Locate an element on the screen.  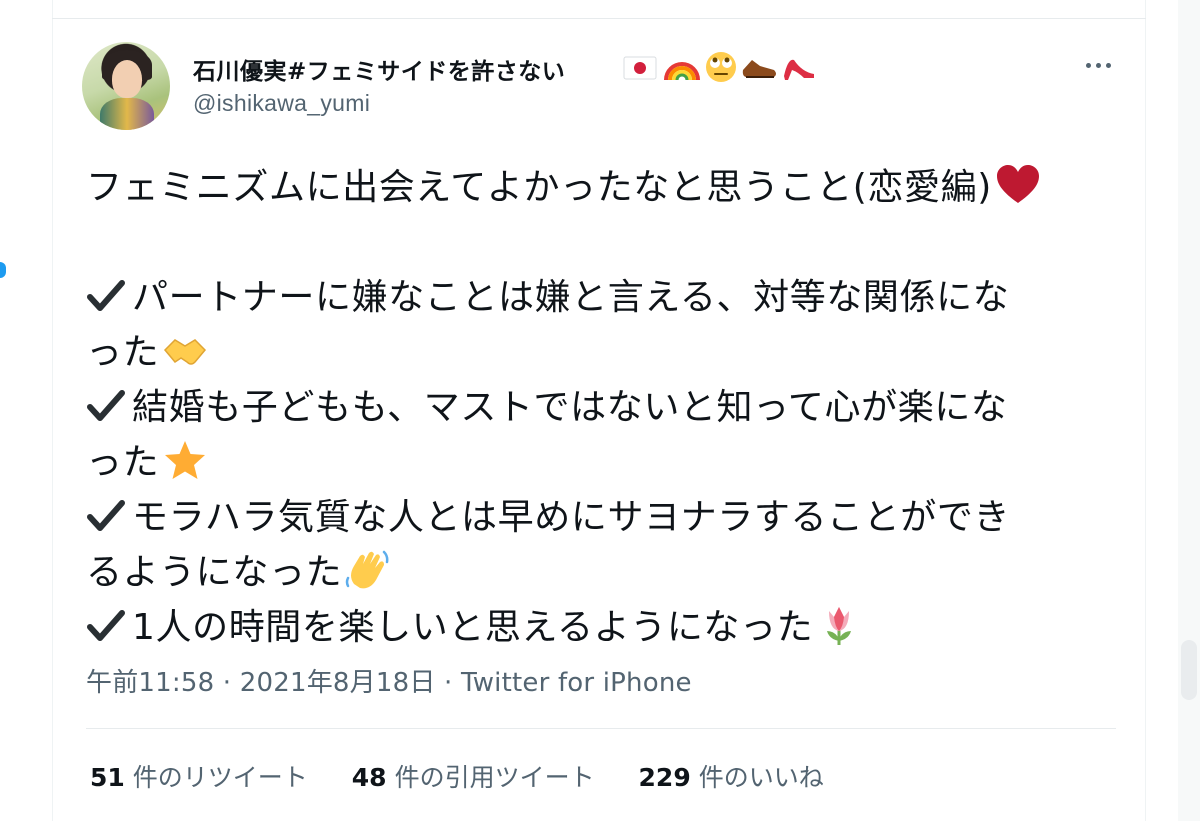
left-column-edge is located at coordinates (9, 410).